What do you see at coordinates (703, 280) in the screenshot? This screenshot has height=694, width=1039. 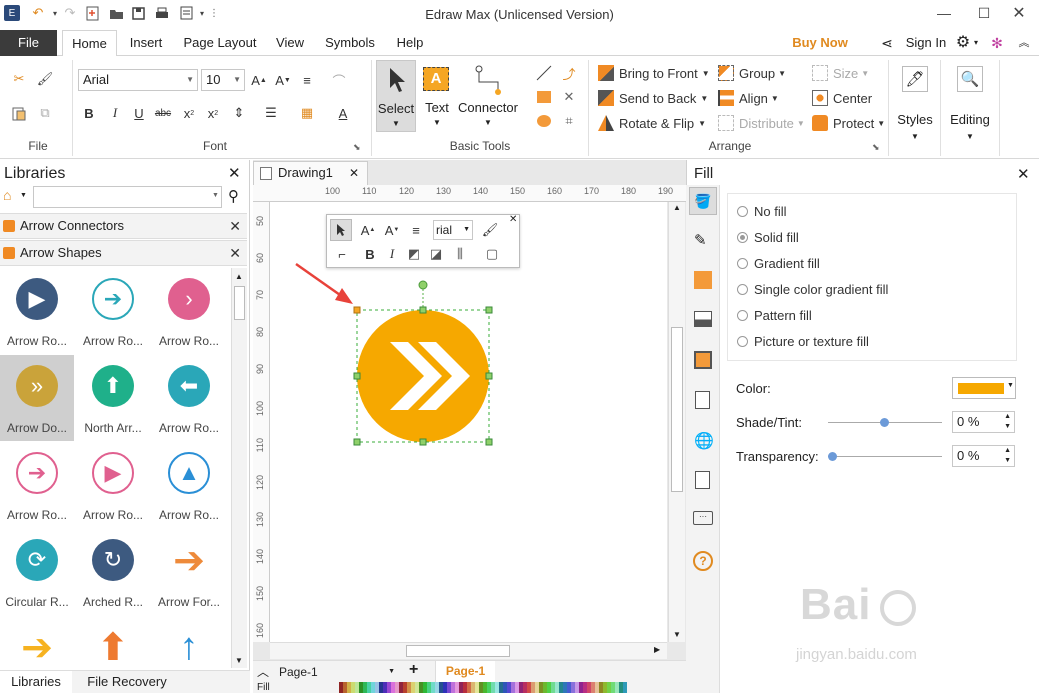 I see `shadow-icon` at bounding box center [703, 280].